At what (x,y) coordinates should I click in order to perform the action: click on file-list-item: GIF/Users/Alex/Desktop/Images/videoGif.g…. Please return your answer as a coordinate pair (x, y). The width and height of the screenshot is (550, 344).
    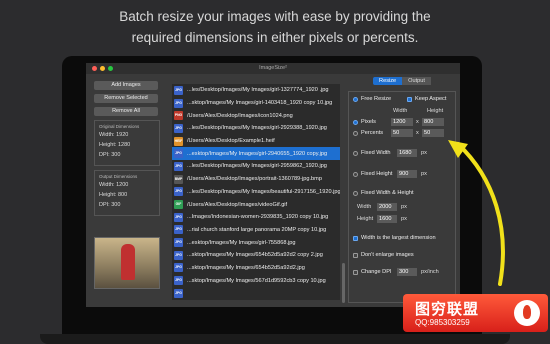
    Looking at the image, I should click on (256, 204).